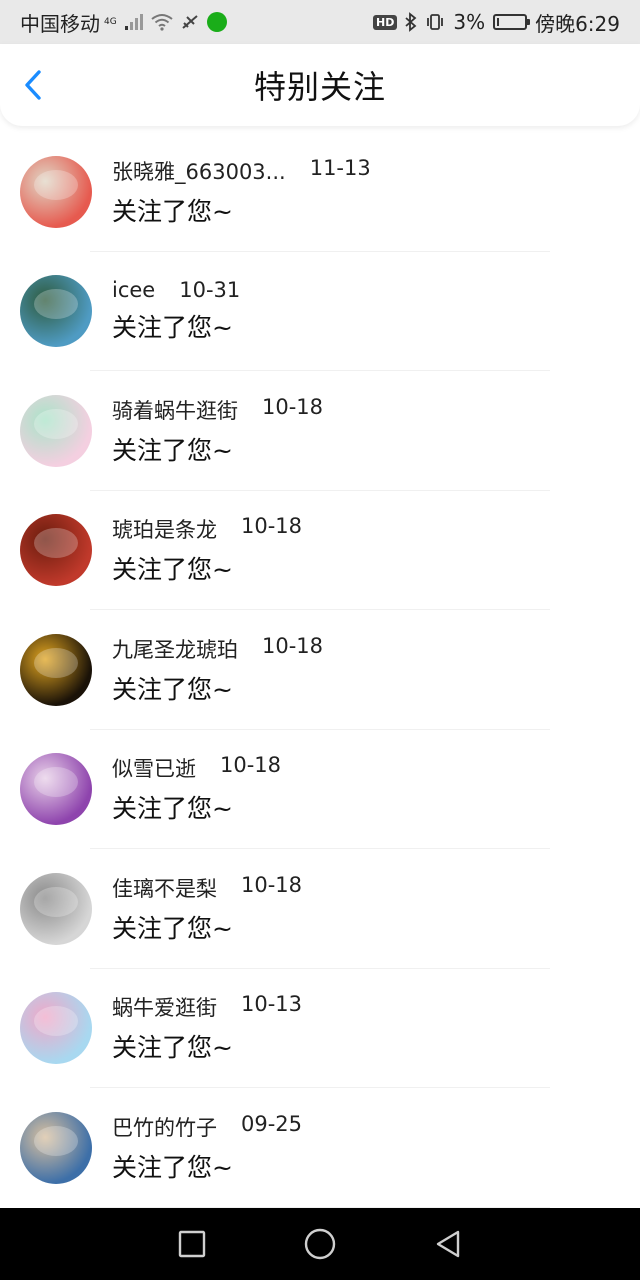 Image resolution: width=640 pixels, height=1280 pixels. What do you see at coordinates (110, 22) in the screenshot?
I see `network-type: 4G` at bounding box center [110, 22].